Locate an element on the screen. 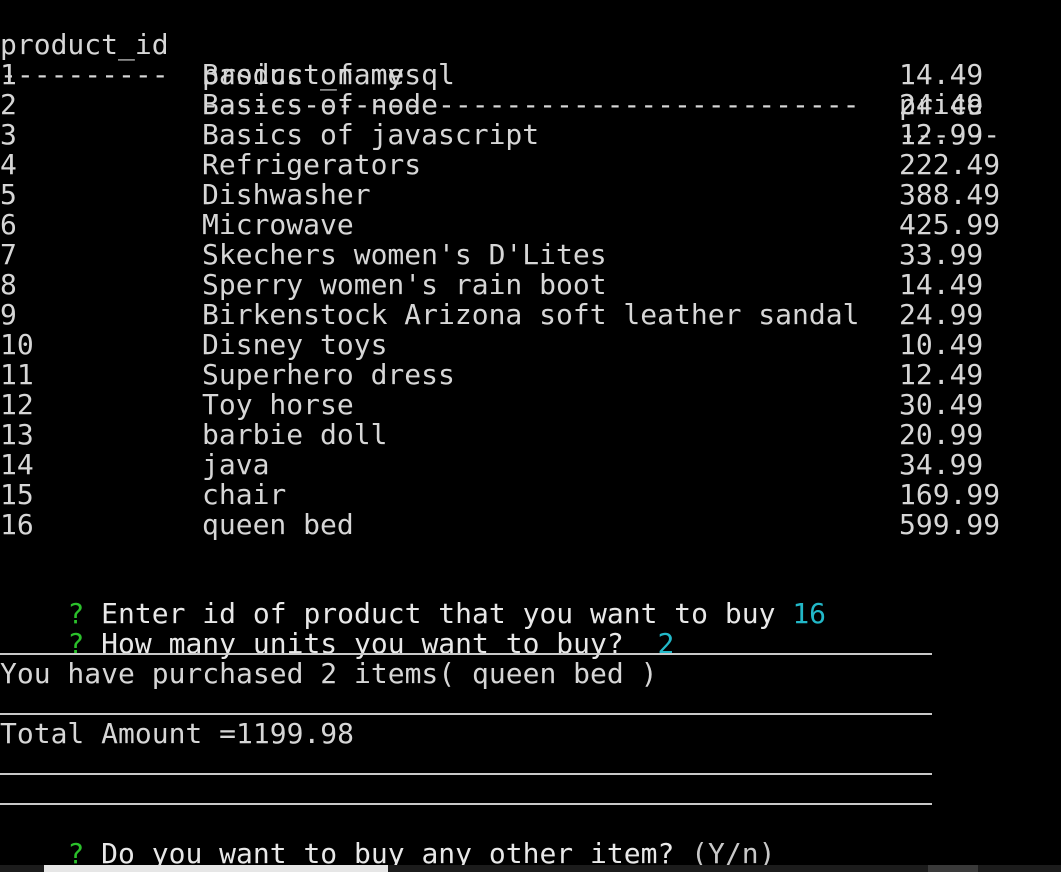  price-cell: 33.99 is located at coordinates (941, 254).